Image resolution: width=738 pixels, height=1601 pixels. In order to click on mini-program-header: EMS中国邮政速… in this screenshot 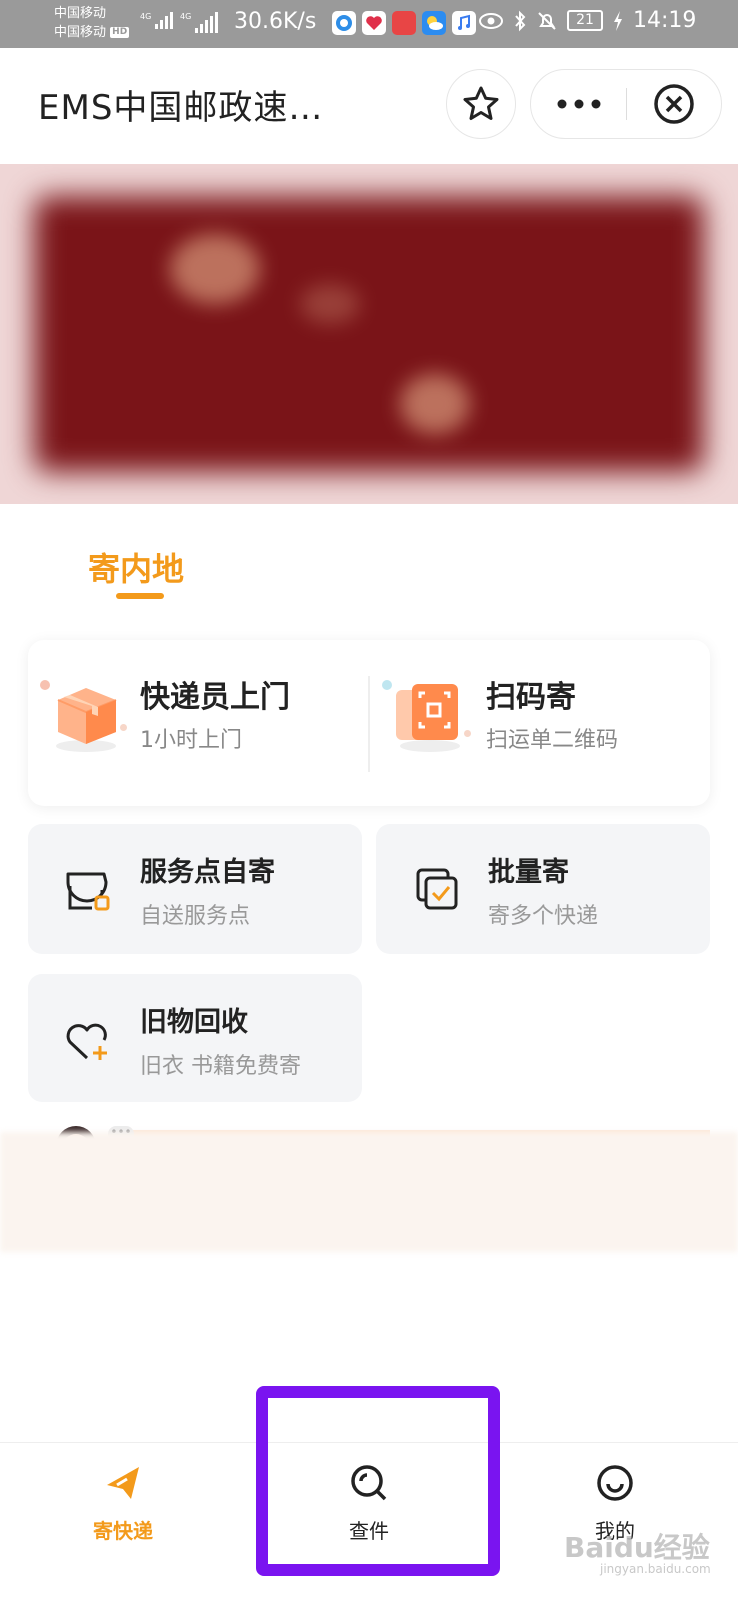, I will do `click(369, 106)`.